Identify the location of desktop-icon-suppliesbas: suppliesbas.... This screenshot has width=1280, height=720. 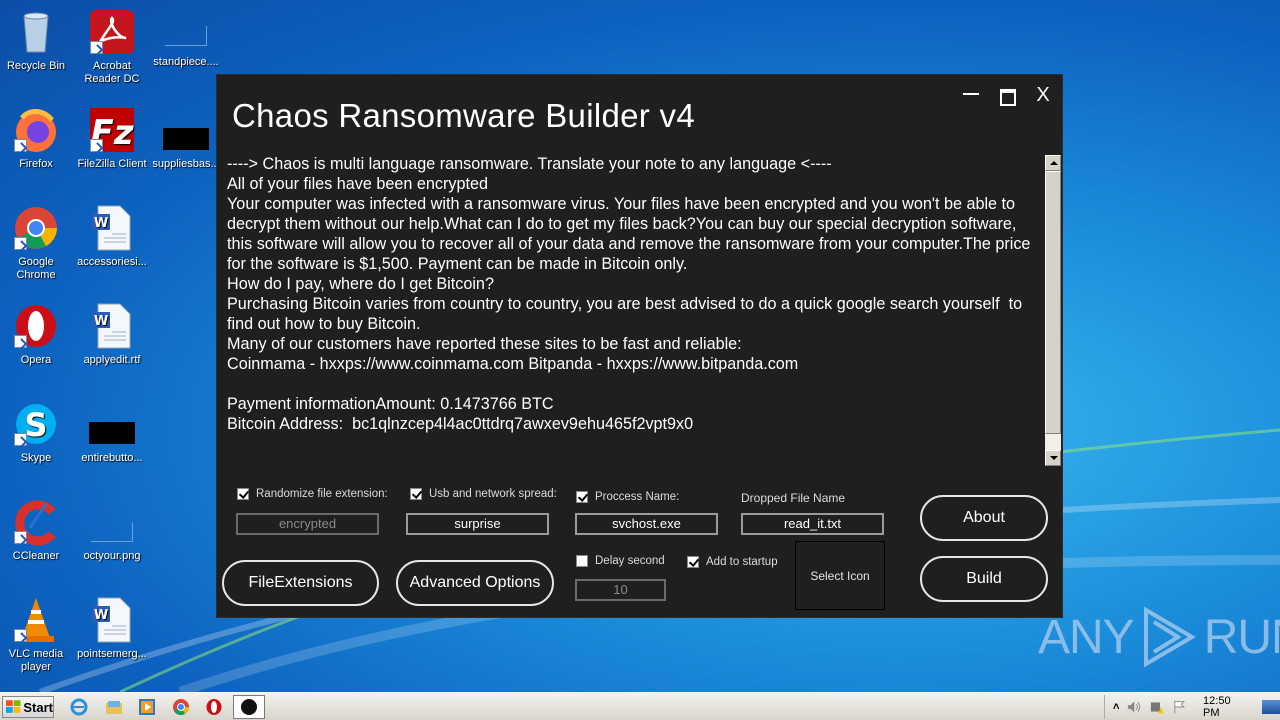
(186, 138).